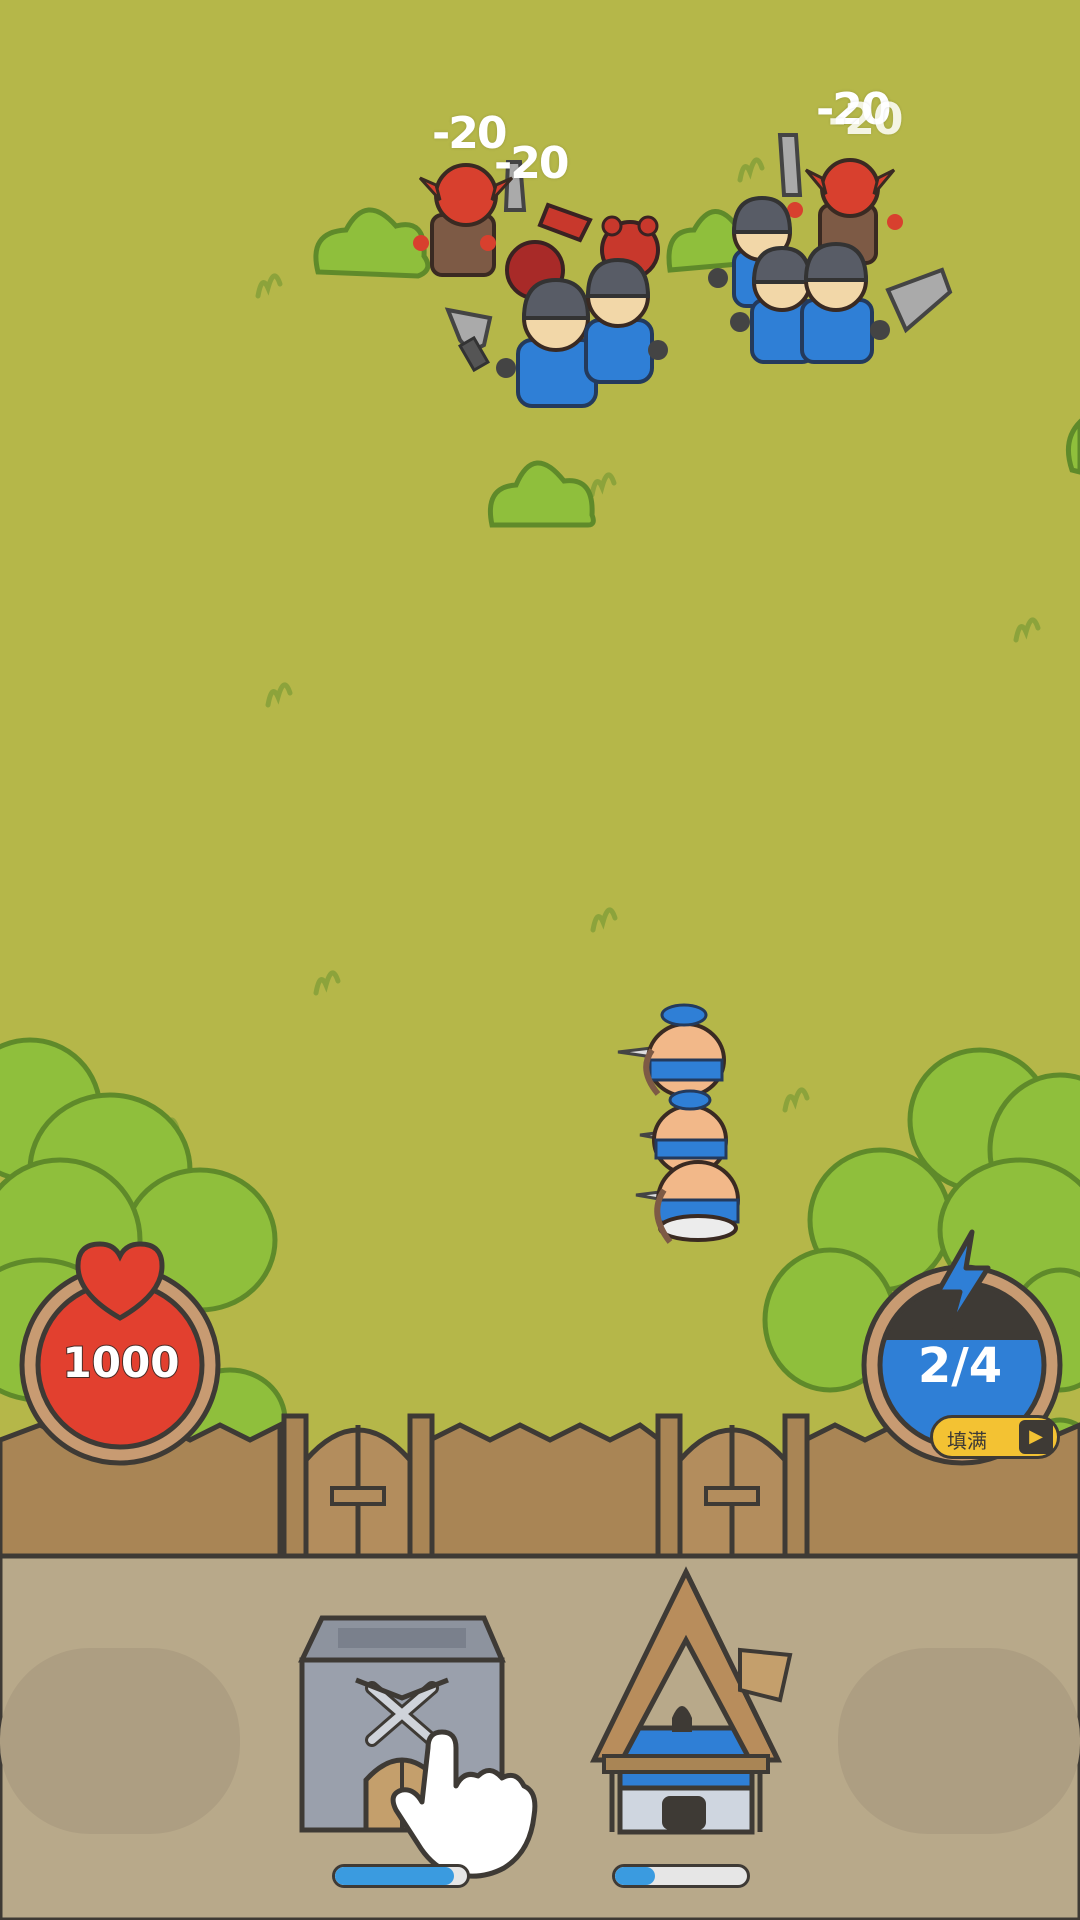  I want to click on archer-house-progress-fill, so click(635, 1876).